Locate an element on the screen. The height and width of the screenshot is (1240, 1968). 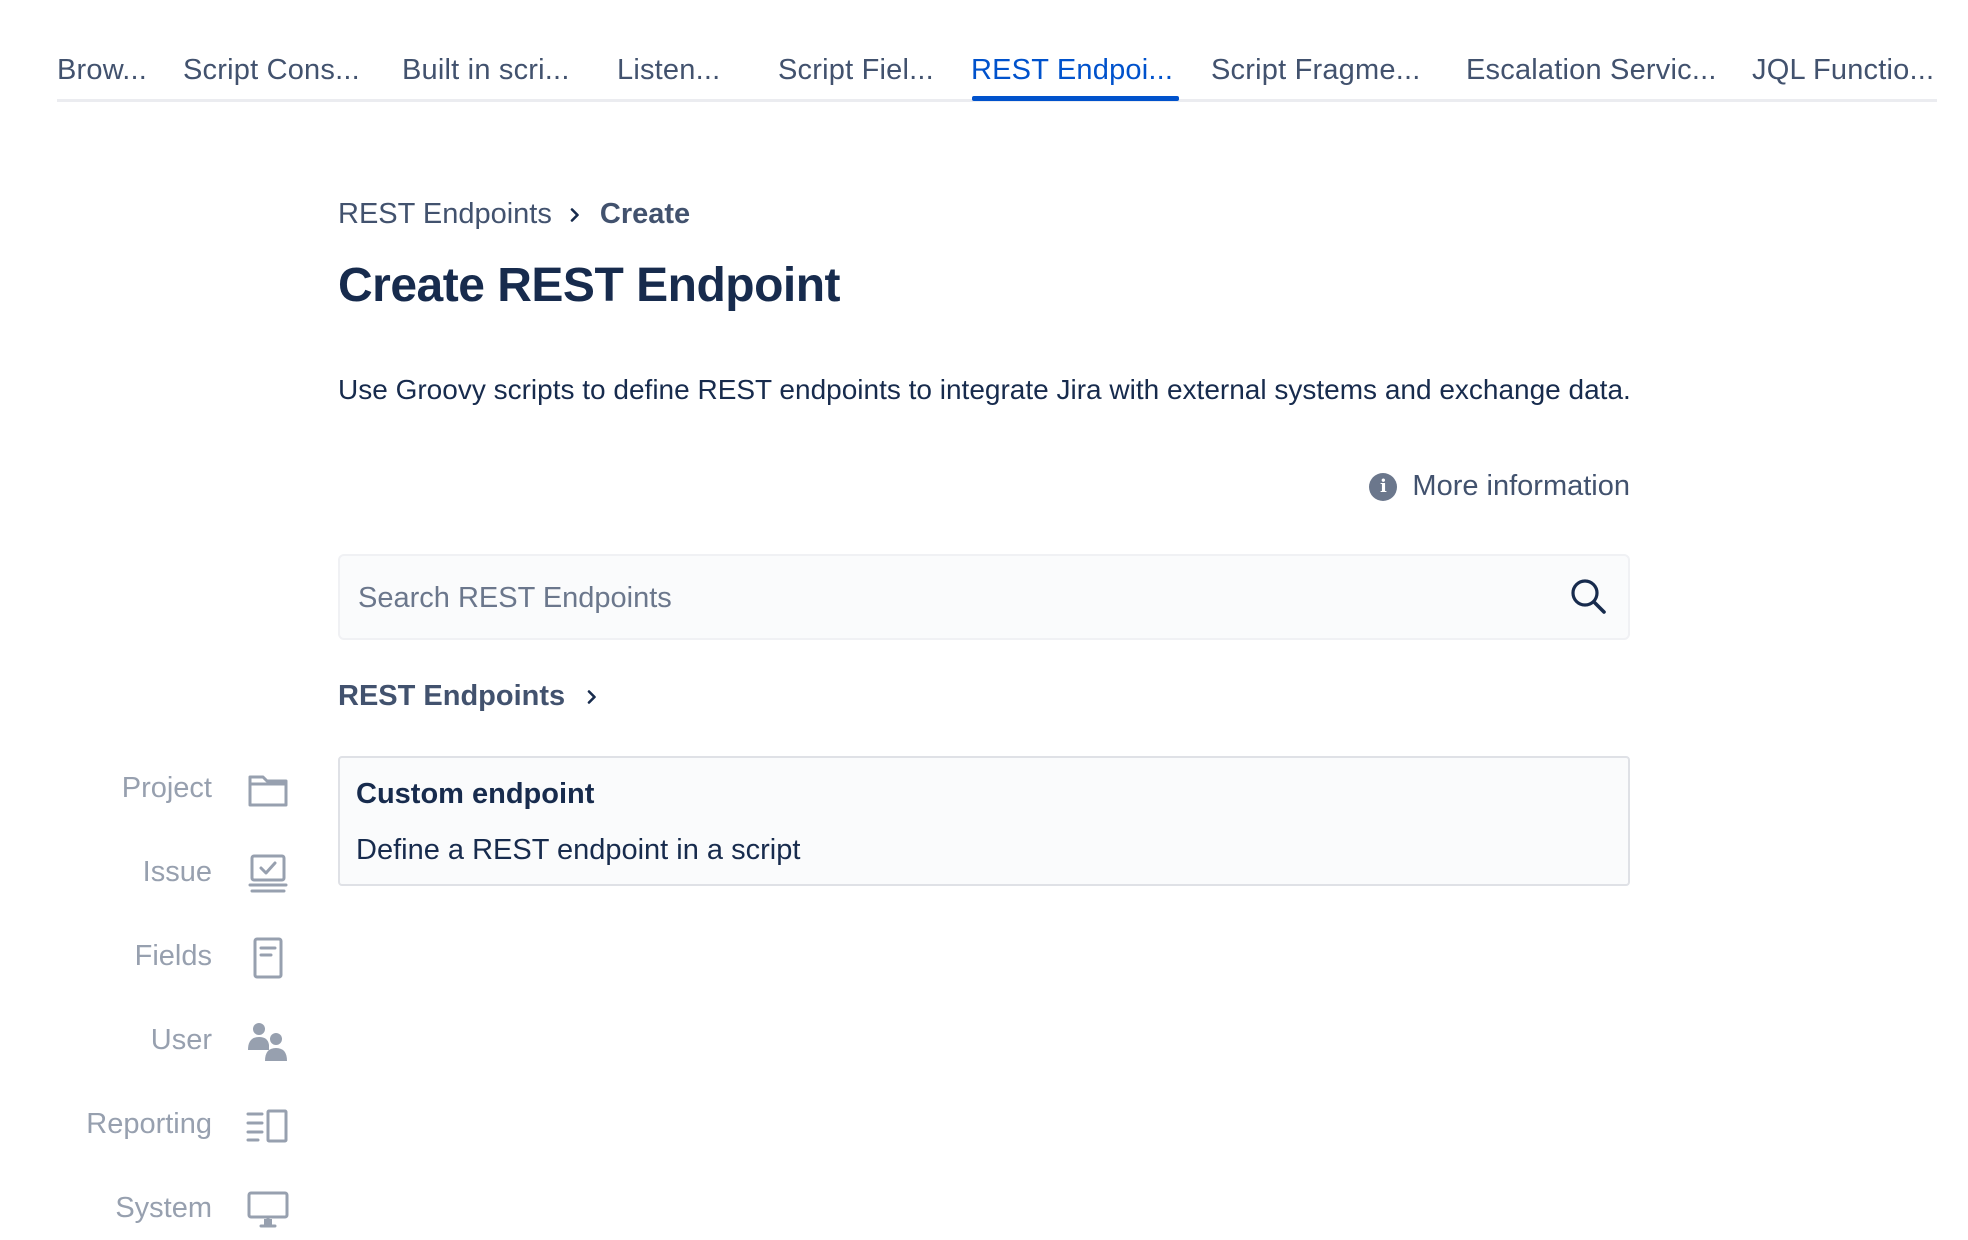
monitor-icon is located at coordinates (268, 1209).